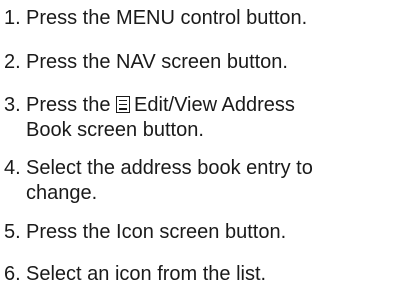  I want to click on step-text-line1: Select the address book entry to, so click(169, 168).